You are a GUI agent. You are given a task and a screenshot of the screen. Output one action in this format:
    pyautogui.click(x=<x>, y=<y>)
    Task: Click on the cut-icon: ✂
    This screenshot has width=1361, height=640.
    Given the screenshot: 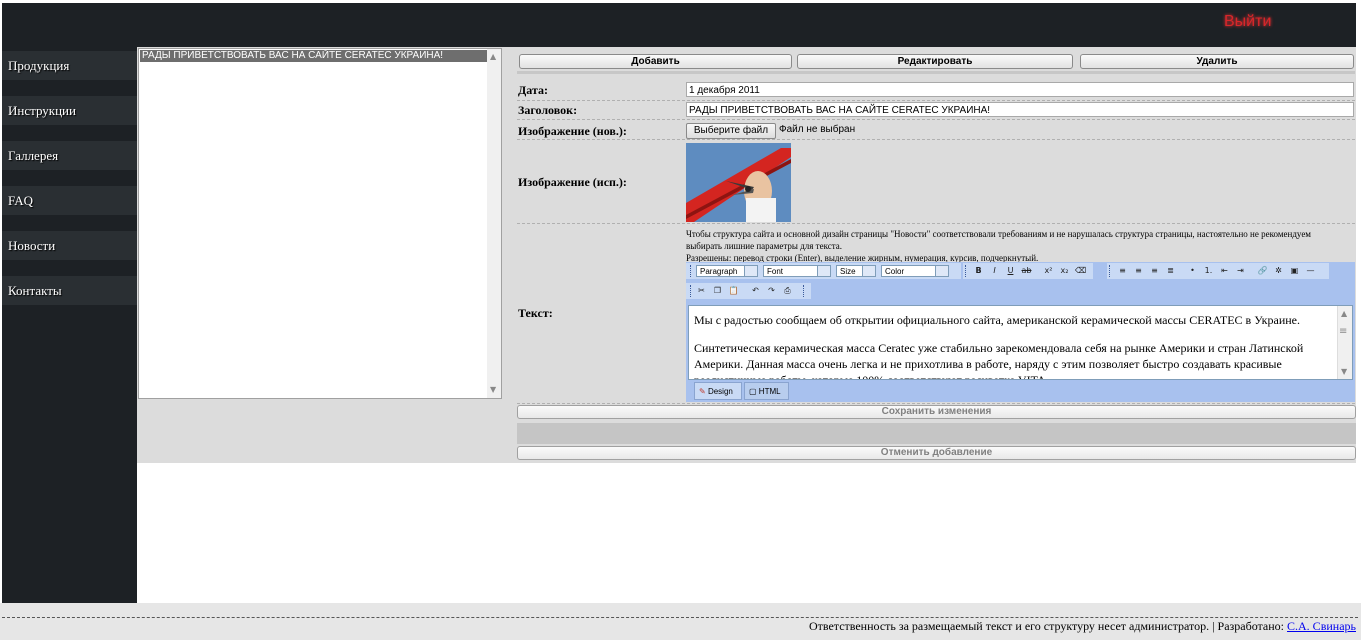 What is the action you would take?
    pyautogui.click(x=701, y=291)
    